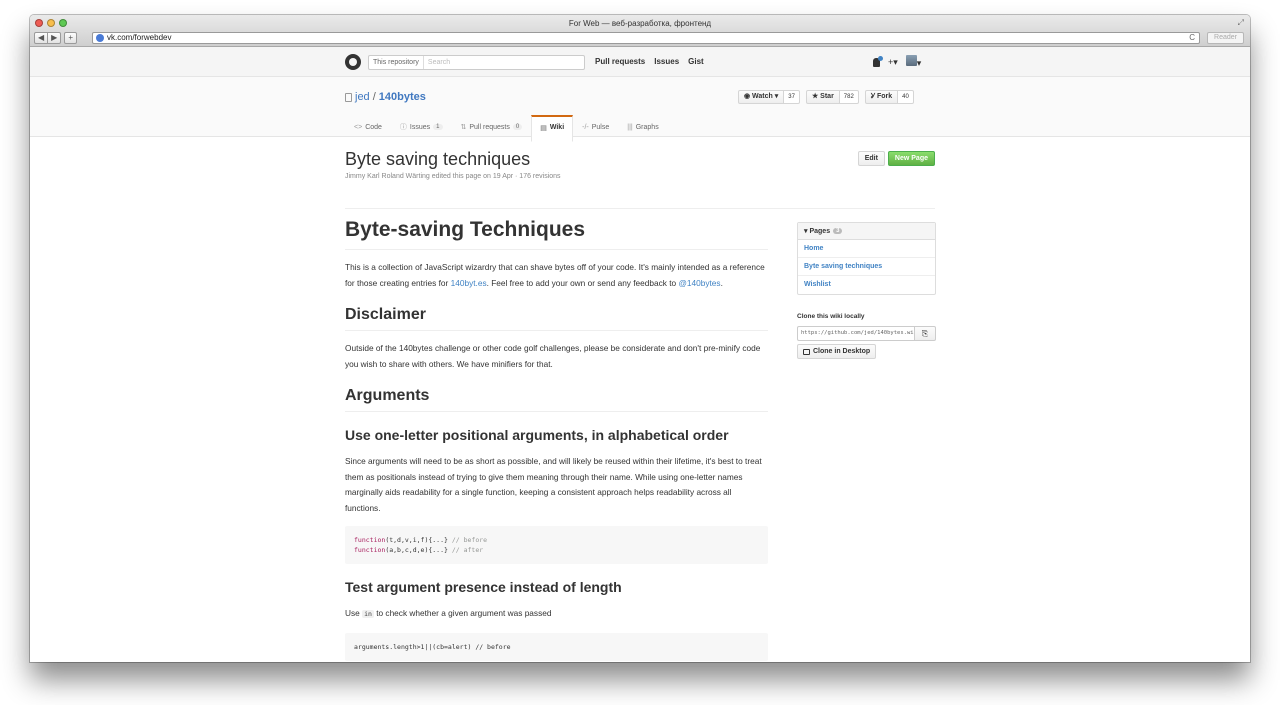  What do you see at coordinates (1241, 23) in the screenshot?
I see `fullscreen-icon: ⤢` at bounding box center [1241, 23].